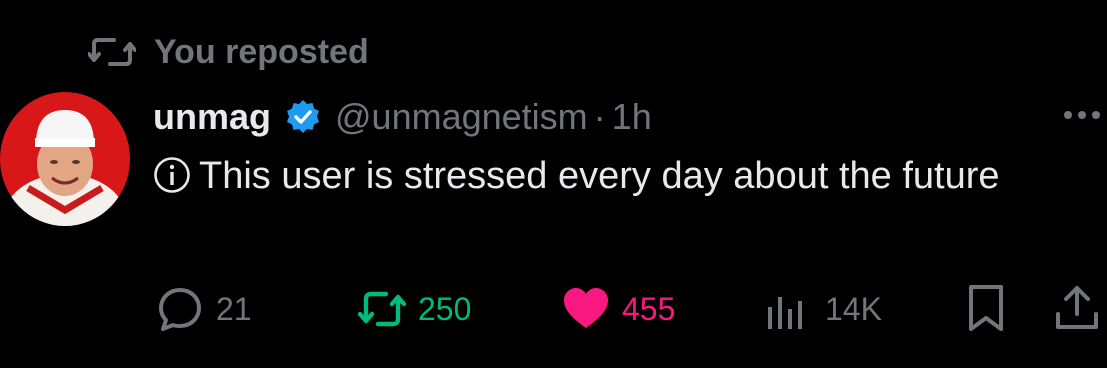 The height and width of the screenshot is (368, 1107). I want to click on bookmark-icon, so click(986, 308).